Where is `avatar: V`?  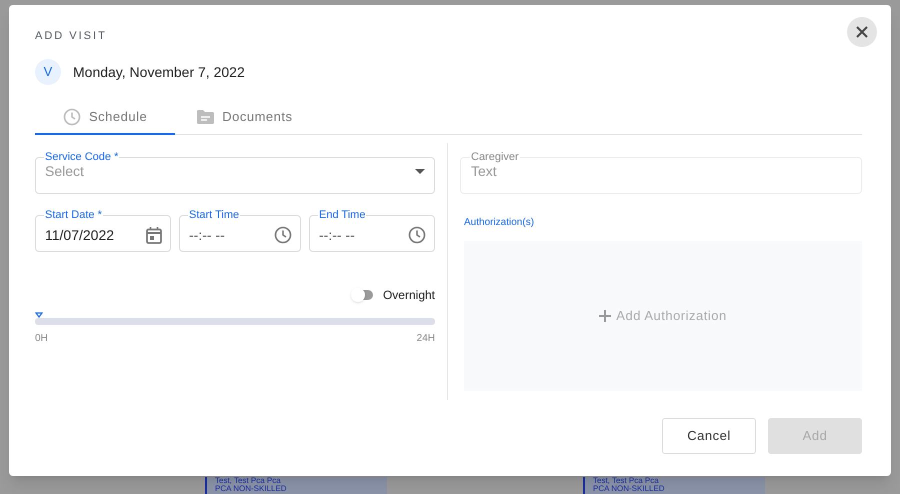 avatar: V is located at coordinates (48, 72).